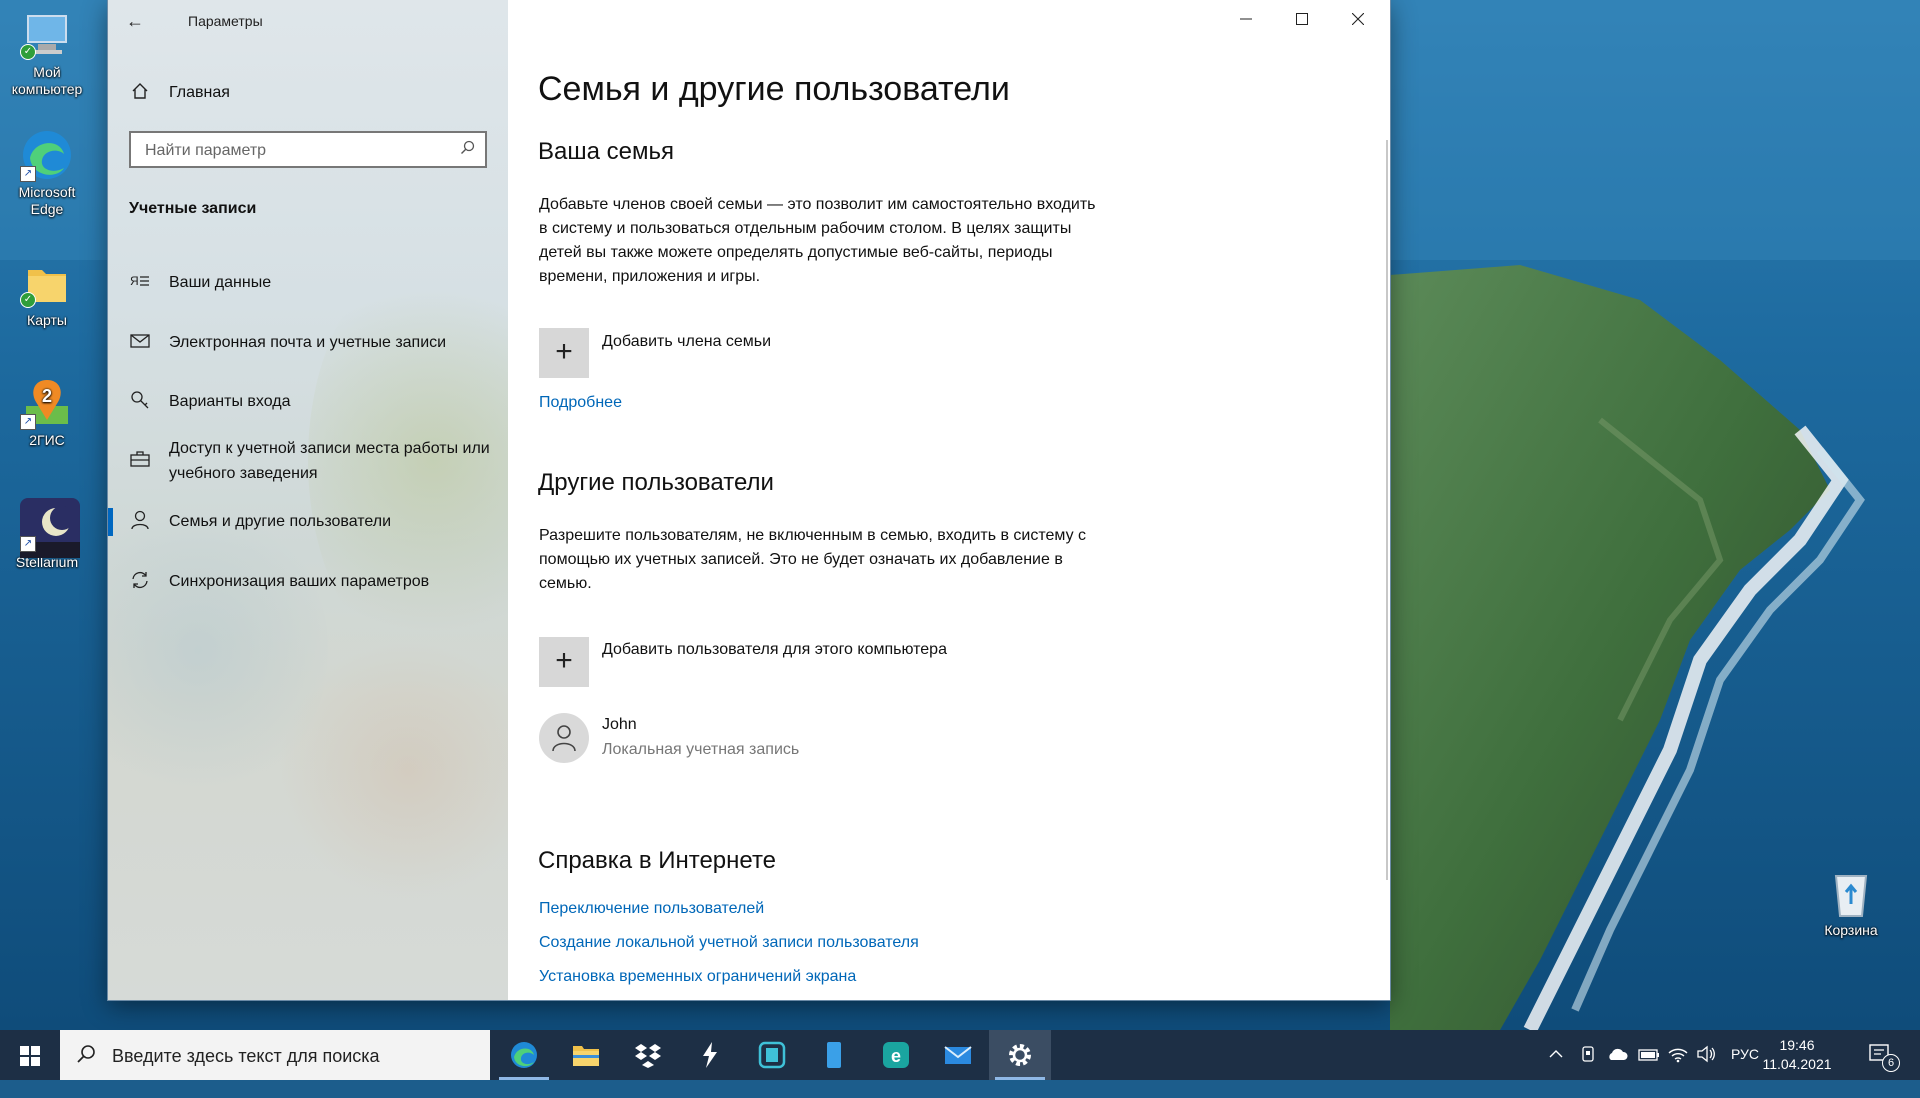 This screenshot has width=1920, height=1098. I want to click on help-link-screen-time-limits: Установка временных ограничений экрана, so click(697, 977).